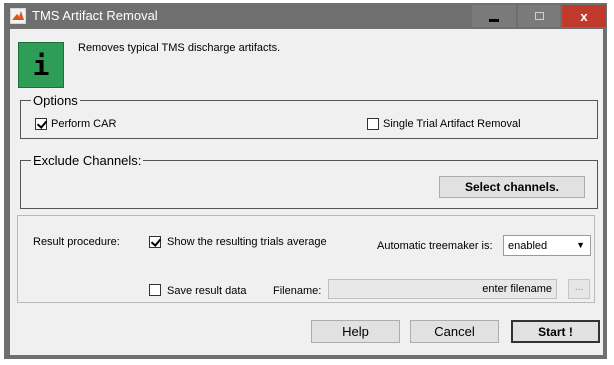 This screenshot has width=614, height=365. Describe the element at coordinates (442, 289) in the screenshot. I see `filename-input: enter filename` at that location.